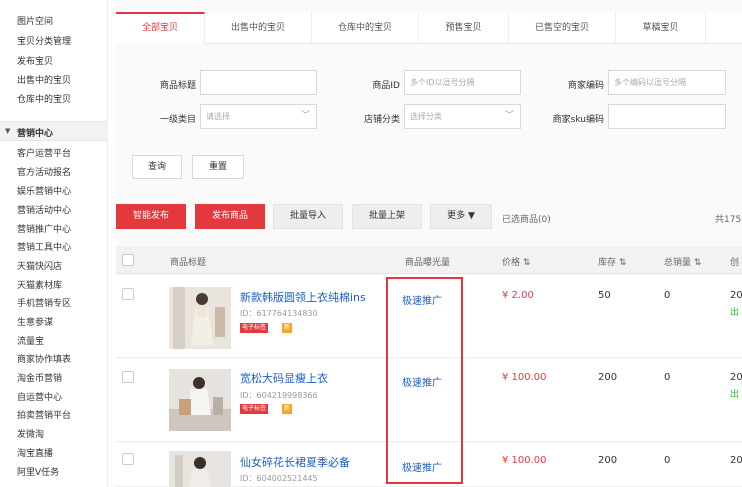  What do you see at coordinates (667, 82) in the screenshot?
I see `merchant-code-input: 多个编码以逗号分隔` at bounding box center [667, 82].